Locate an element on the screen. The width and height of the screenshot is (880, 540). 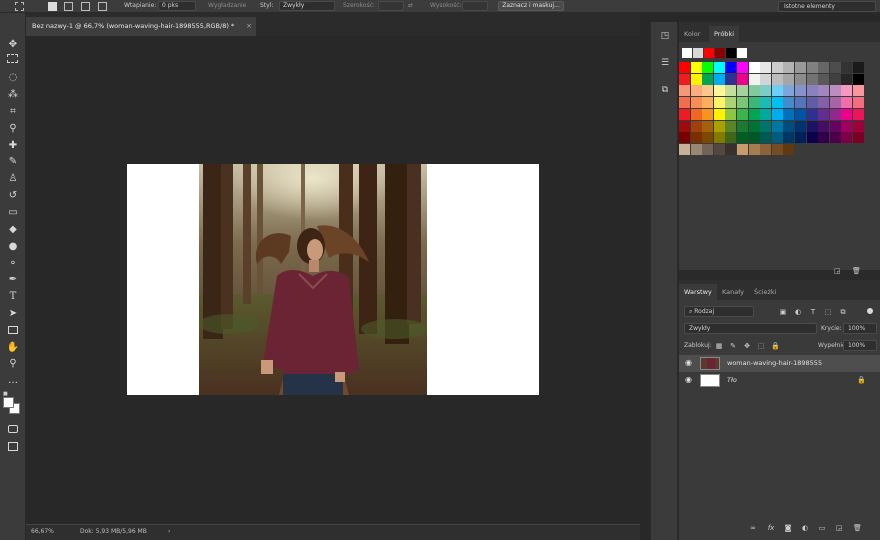
lock-pixels-icon: ✎ is located at coordinates (733, 346).